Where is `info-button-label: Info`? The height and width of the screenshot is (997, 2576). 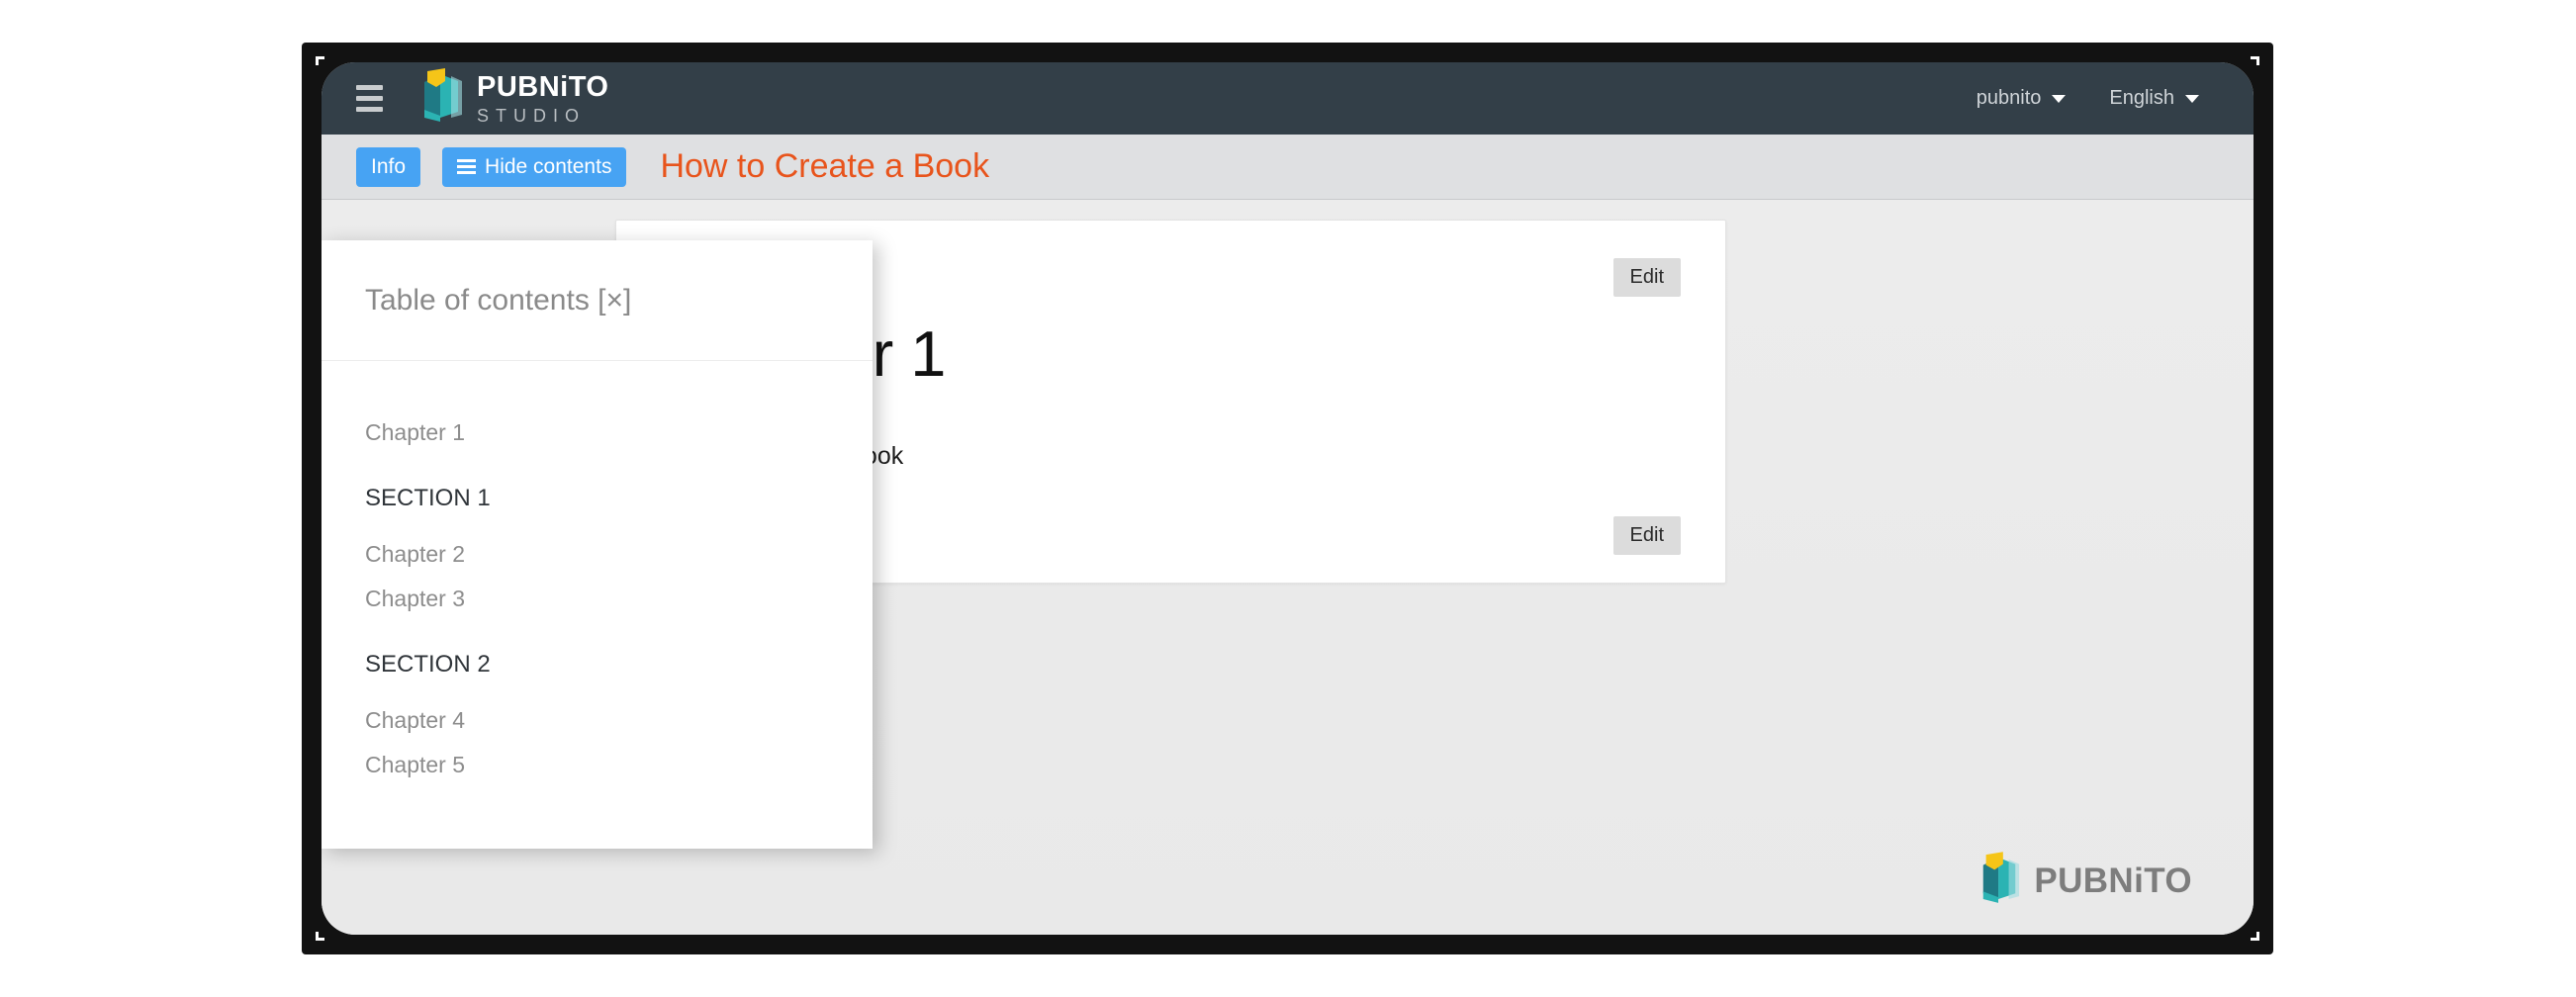
info-button-label: Info is located at coordinates (389, 166).